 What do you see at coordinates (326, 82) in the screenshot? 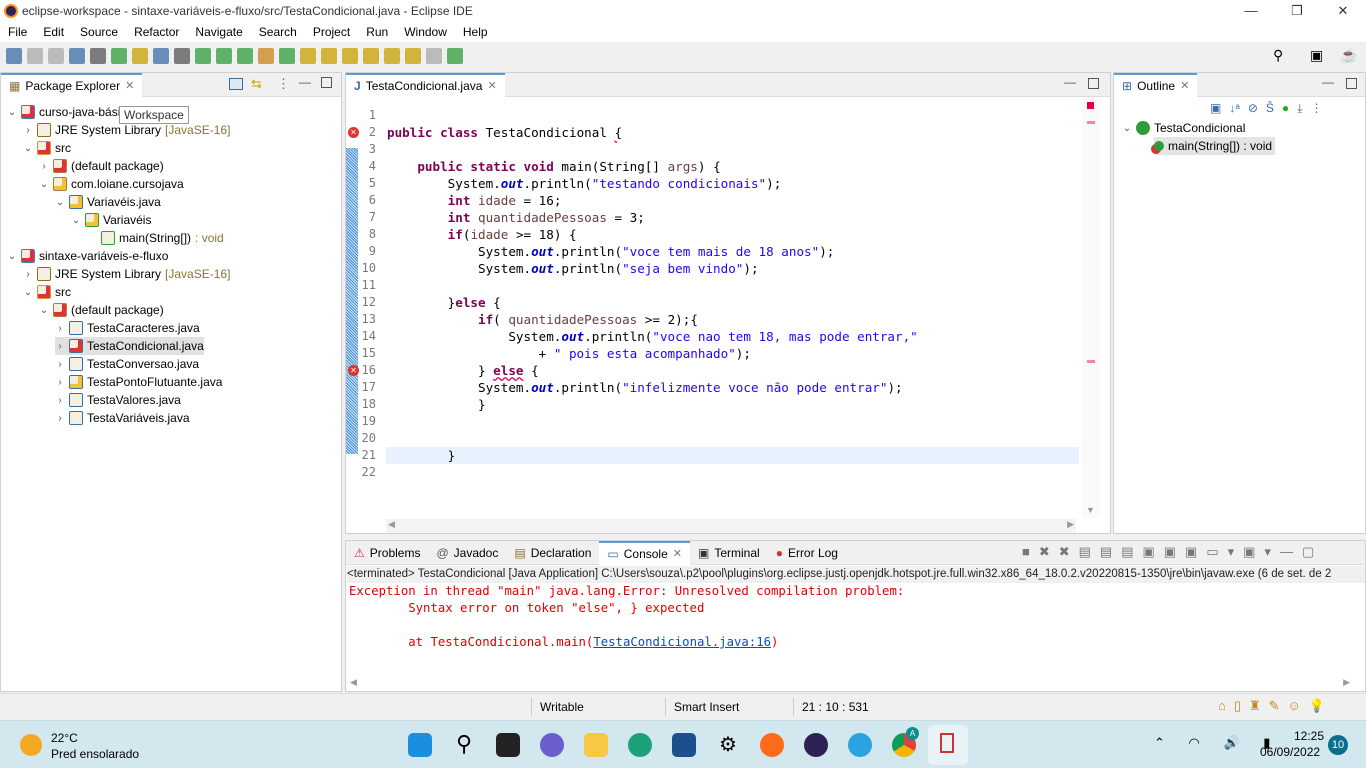
I see `maximize-view-icon` at bounding box center [326, 82].